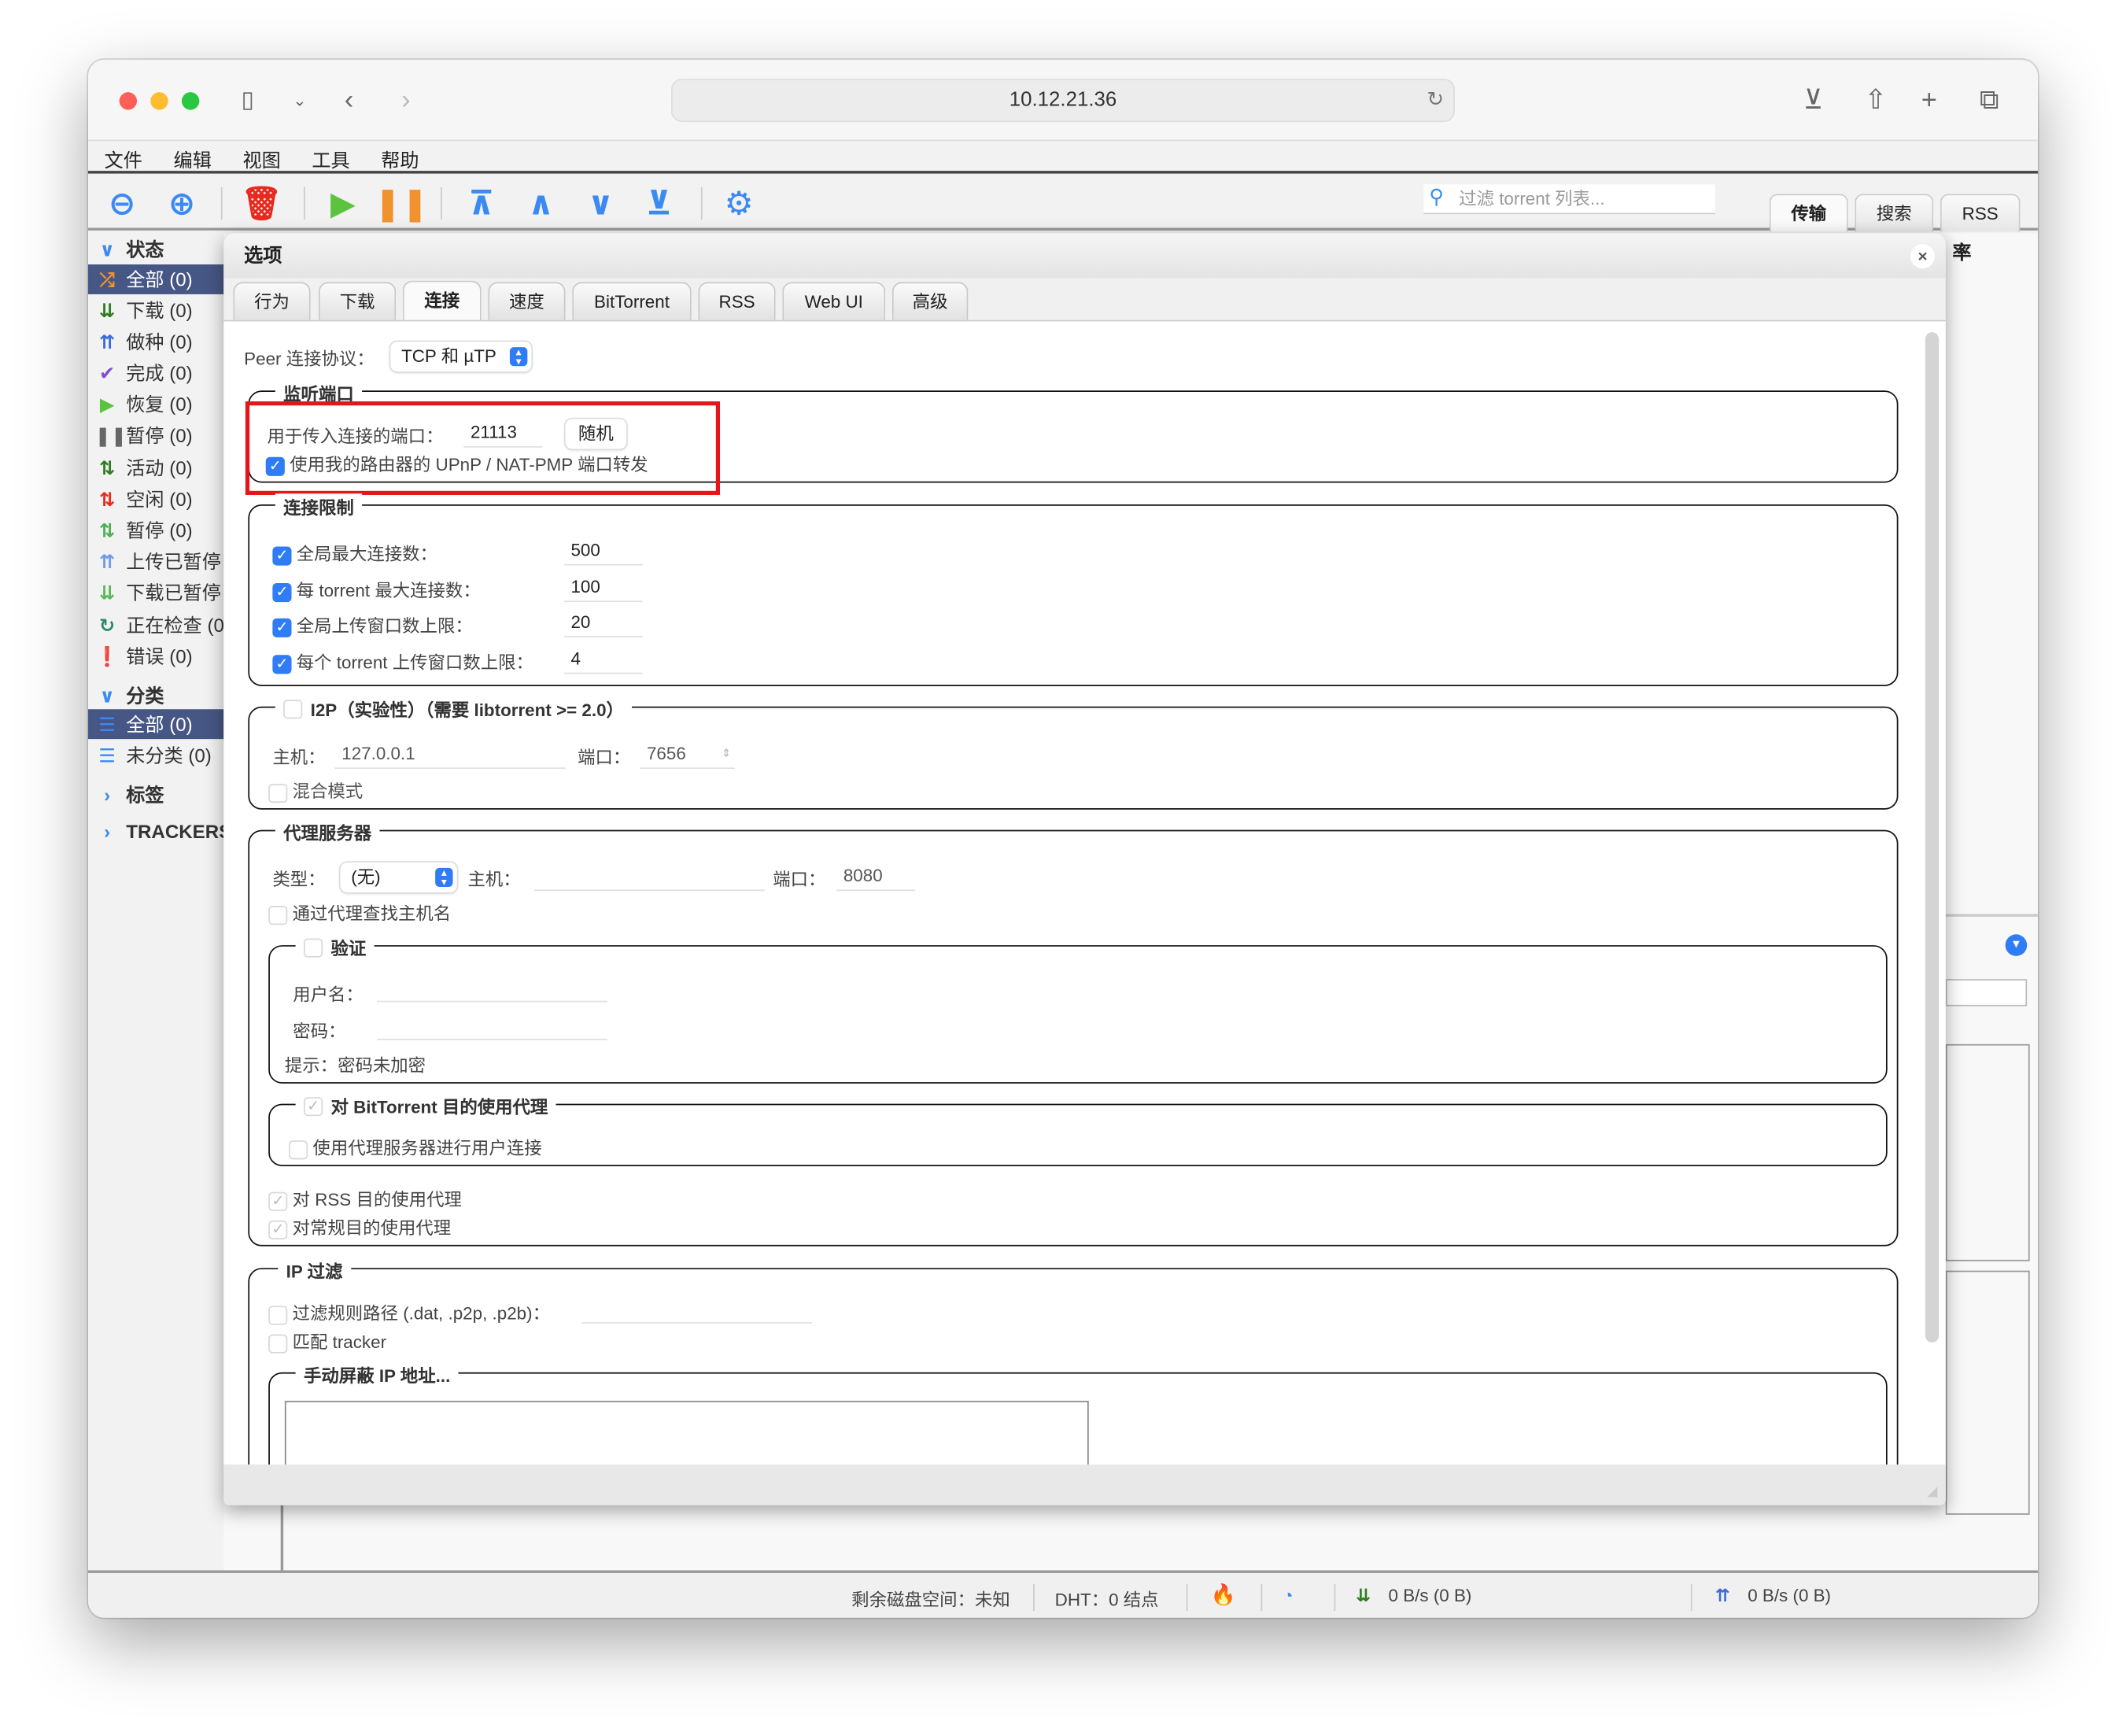 The height and width of the screenshot is (1736, 2126). What do you see at coordinates (876, 876) in the screenshot?
I see `proxy-port-input: 8080` at bounding box center [876, 876].